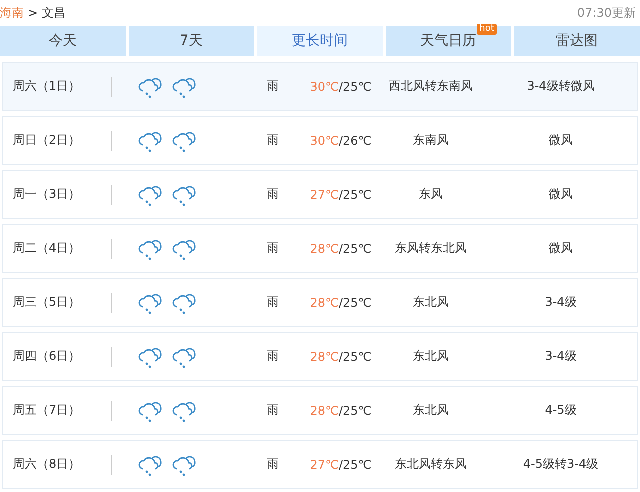  I want to click on tab: 雷达图, so click(577, 41).